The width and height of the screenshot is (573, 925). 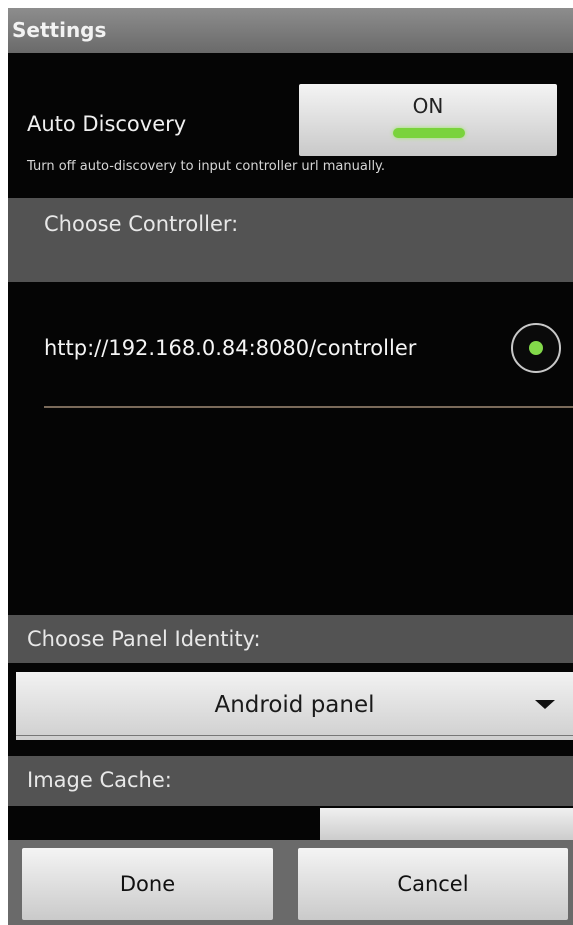 What do you see at coordinates (107, 124) in the screenshot?
I see `auto-discovery-label: Auto Discovery` at bounding box center [107, 124].